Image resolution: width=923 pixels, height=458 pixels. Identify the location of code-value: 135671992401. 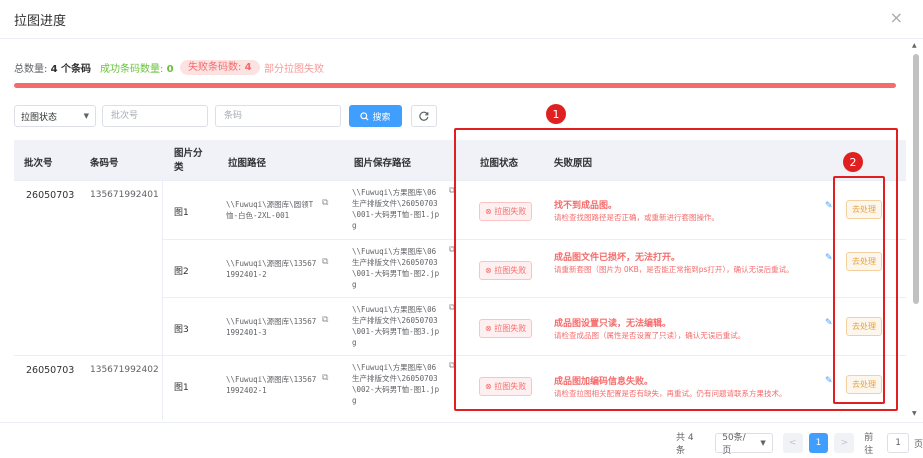
(124, 195).